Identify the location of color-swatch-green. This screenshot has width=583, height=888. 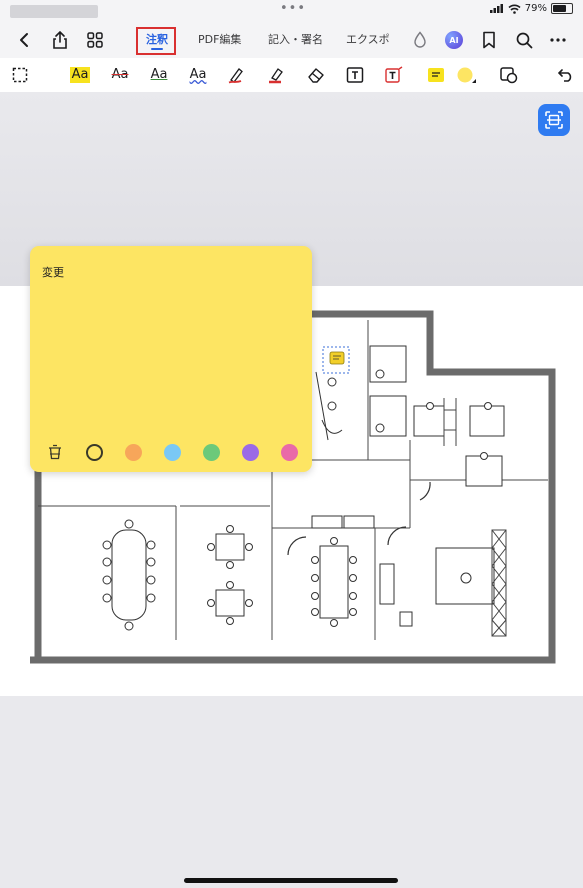
(211, 452).